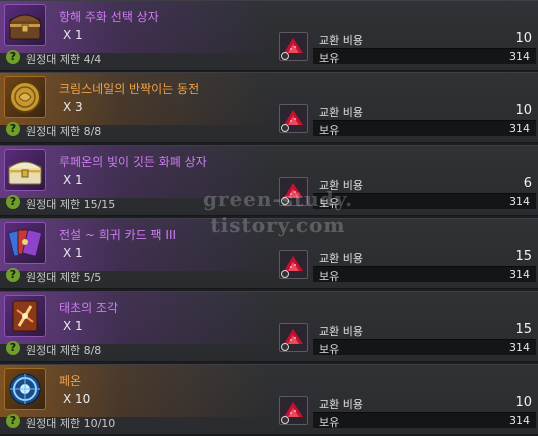  I want to click on treasure-chest-icon, so click(25, 170).